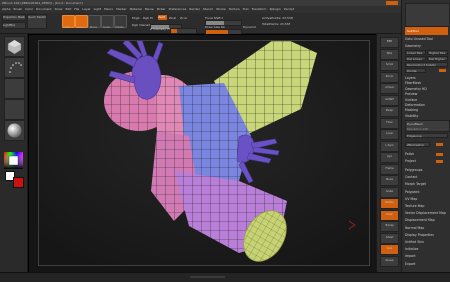  What do you see at coordinates (426, 83) in the screenshot?
I see `panel-item-fibermesh: FiberMesh` at bounding box center [426, 83].